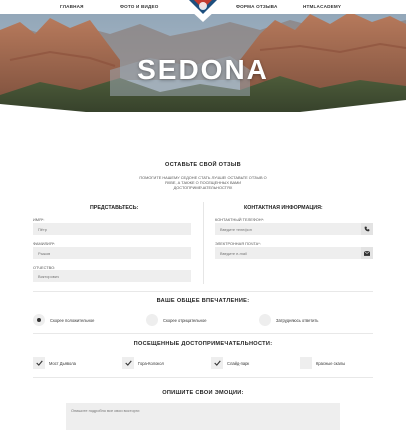 The image size is (406, 430). I want to click on email-input, so click(288, 253).